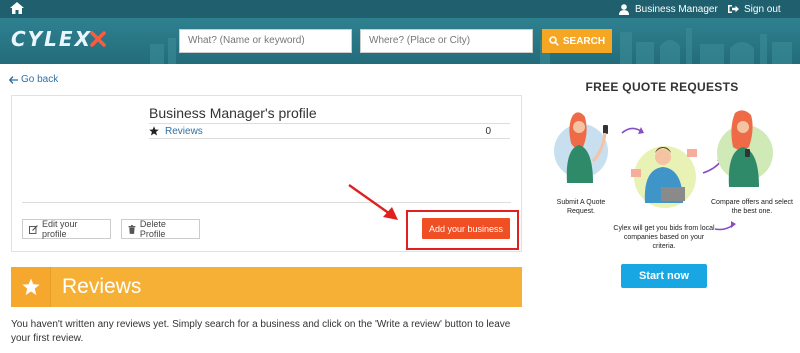 Image resolution: width=800 pixels, height=353 pixels. Describe the element at coordinates (676, 9) in the screenshot. I see `account-label: Business Manager` at that location.